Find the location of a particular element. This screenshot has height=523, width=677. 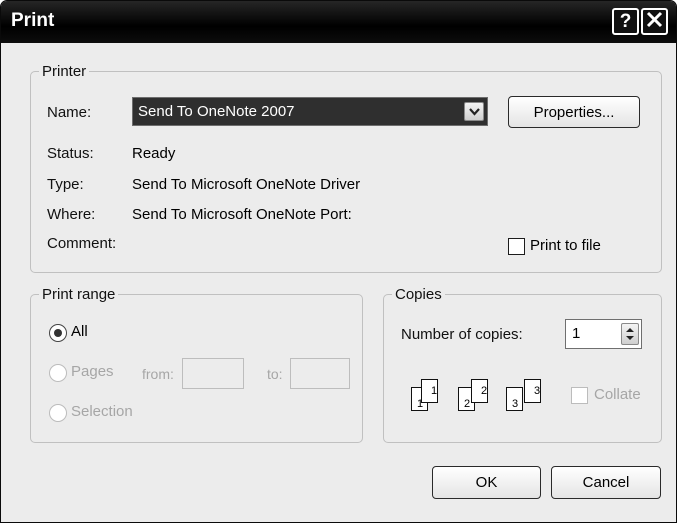

ok-button: OK is located at coordinates (486, 482).